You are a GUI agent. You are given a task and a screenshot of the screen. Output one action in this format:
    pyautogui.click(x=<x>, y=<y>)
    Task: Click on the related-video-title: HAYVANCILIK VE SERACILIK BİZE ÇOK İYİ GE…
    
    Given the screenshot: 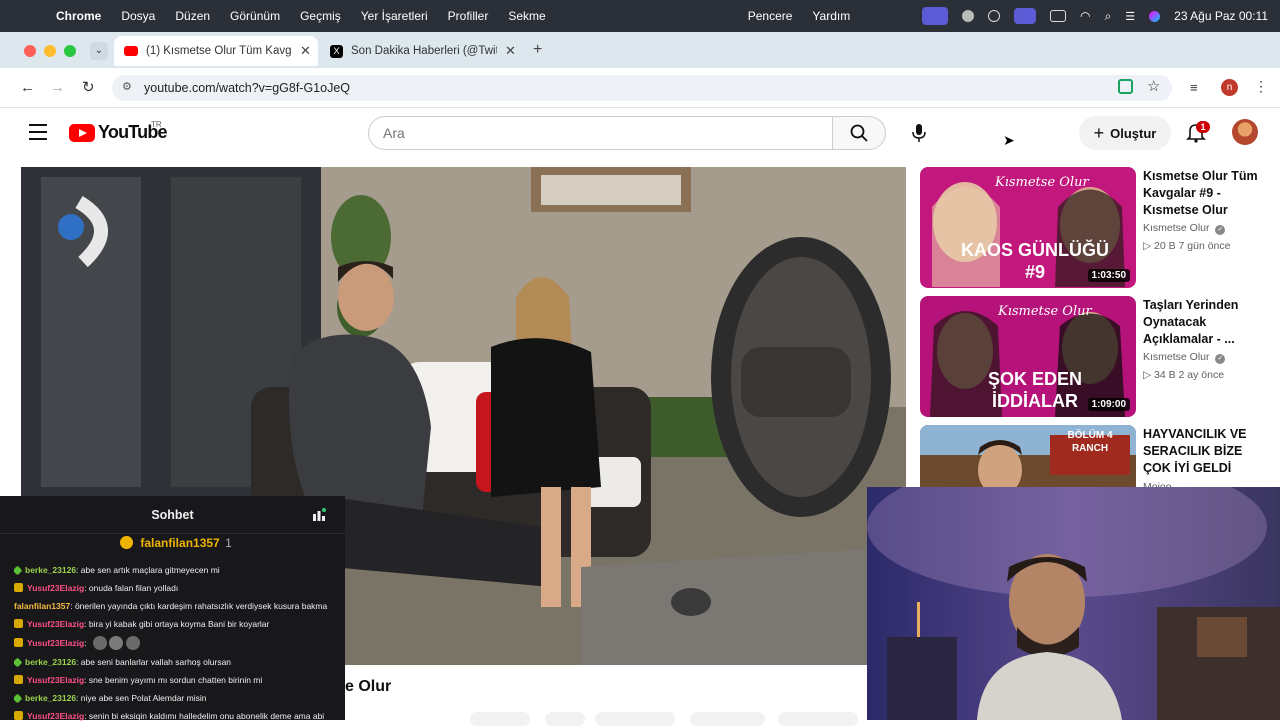 What is the action you would take?
    pyautogui.click(x=1205, y=452)
    